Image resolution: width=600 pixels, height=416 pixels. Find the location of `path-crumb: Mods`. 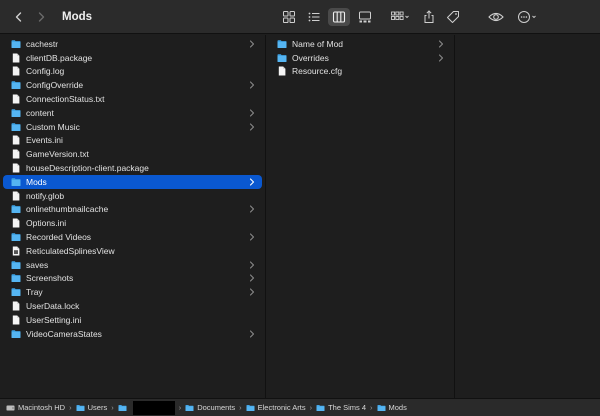

path-crumb: Mods is located at coordinates (392, 407).